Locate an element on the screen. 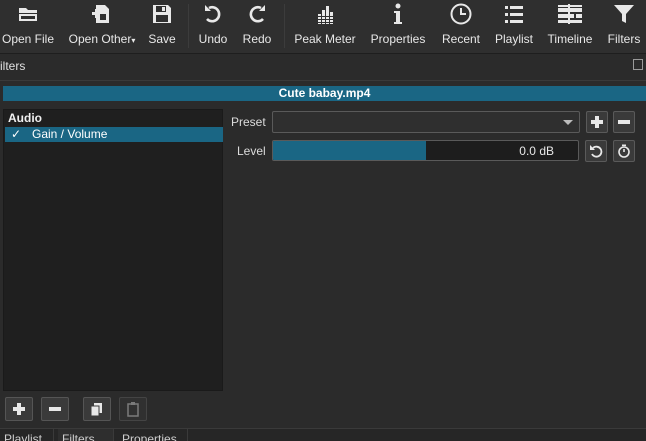 The width and height of the screenshot is (646, 441). remove-filter-button is located at coordinates (55, 409).